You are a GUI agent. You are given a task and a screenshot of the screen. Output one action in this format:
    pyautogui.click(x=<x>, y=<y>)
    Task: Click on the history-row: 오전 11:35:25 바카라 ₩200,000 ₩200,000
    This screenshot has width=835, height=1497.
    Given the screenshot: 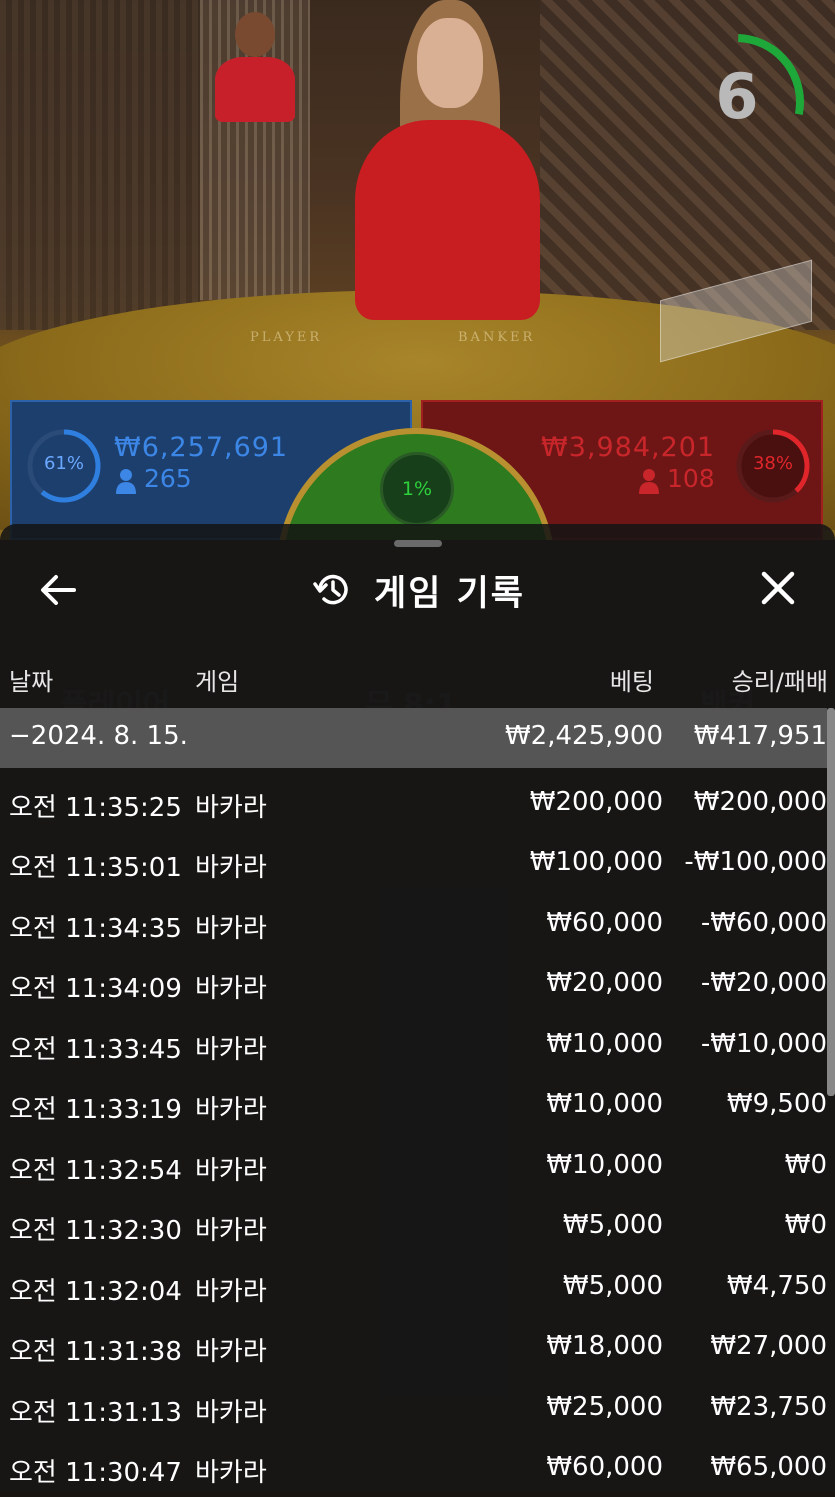 What is the action you would take?
    pyautogui.click(x=413, y=802)
    